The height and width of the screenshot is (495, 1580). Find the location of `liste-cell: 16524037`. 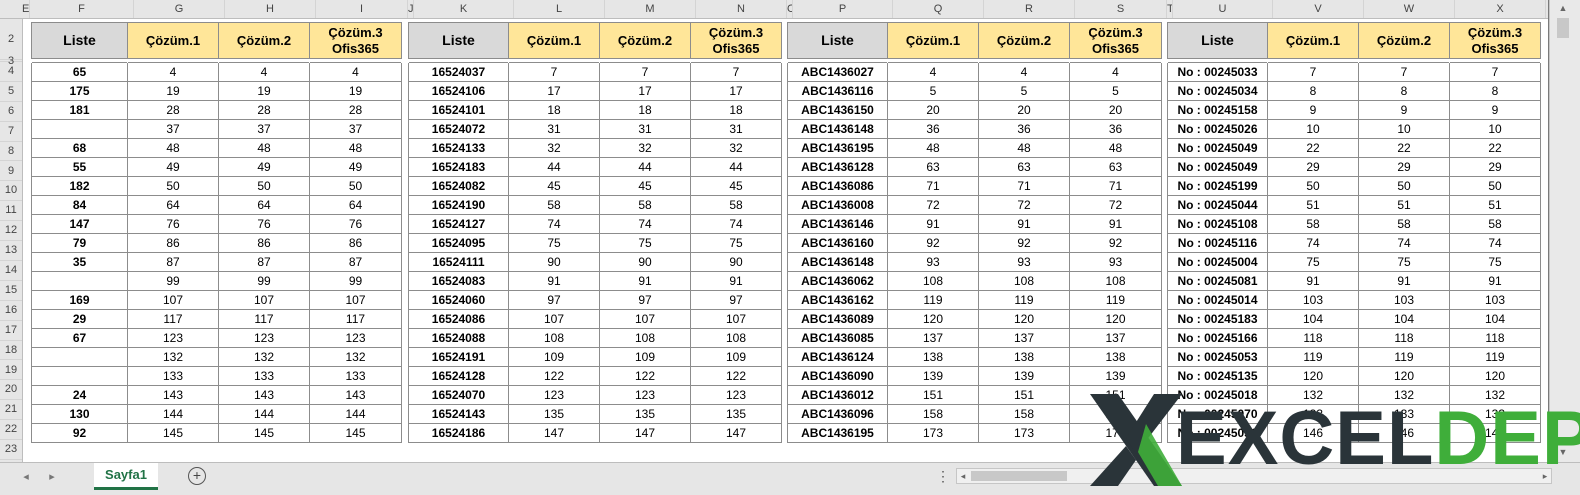

liste-cell: 16524037 is located at coordinates (458, 72).